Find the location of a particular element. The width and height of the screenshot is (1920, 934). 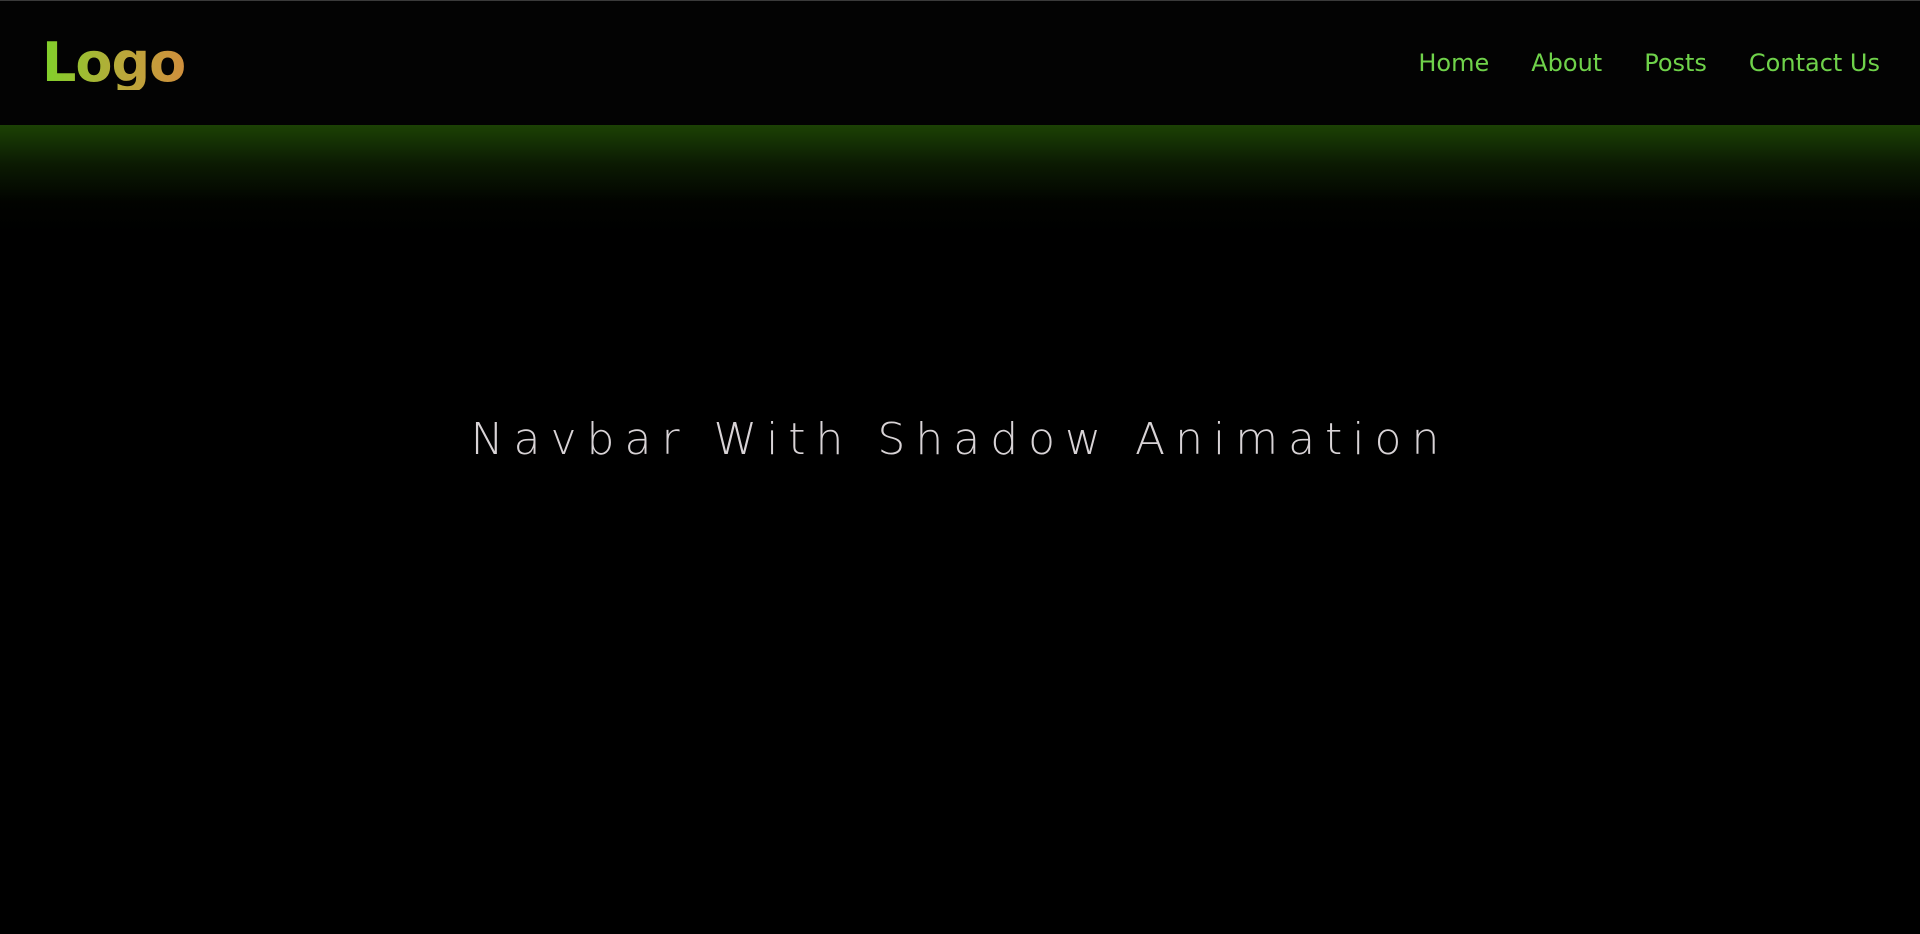

nav-item-home: Home is located at coordinates (1453, 63).